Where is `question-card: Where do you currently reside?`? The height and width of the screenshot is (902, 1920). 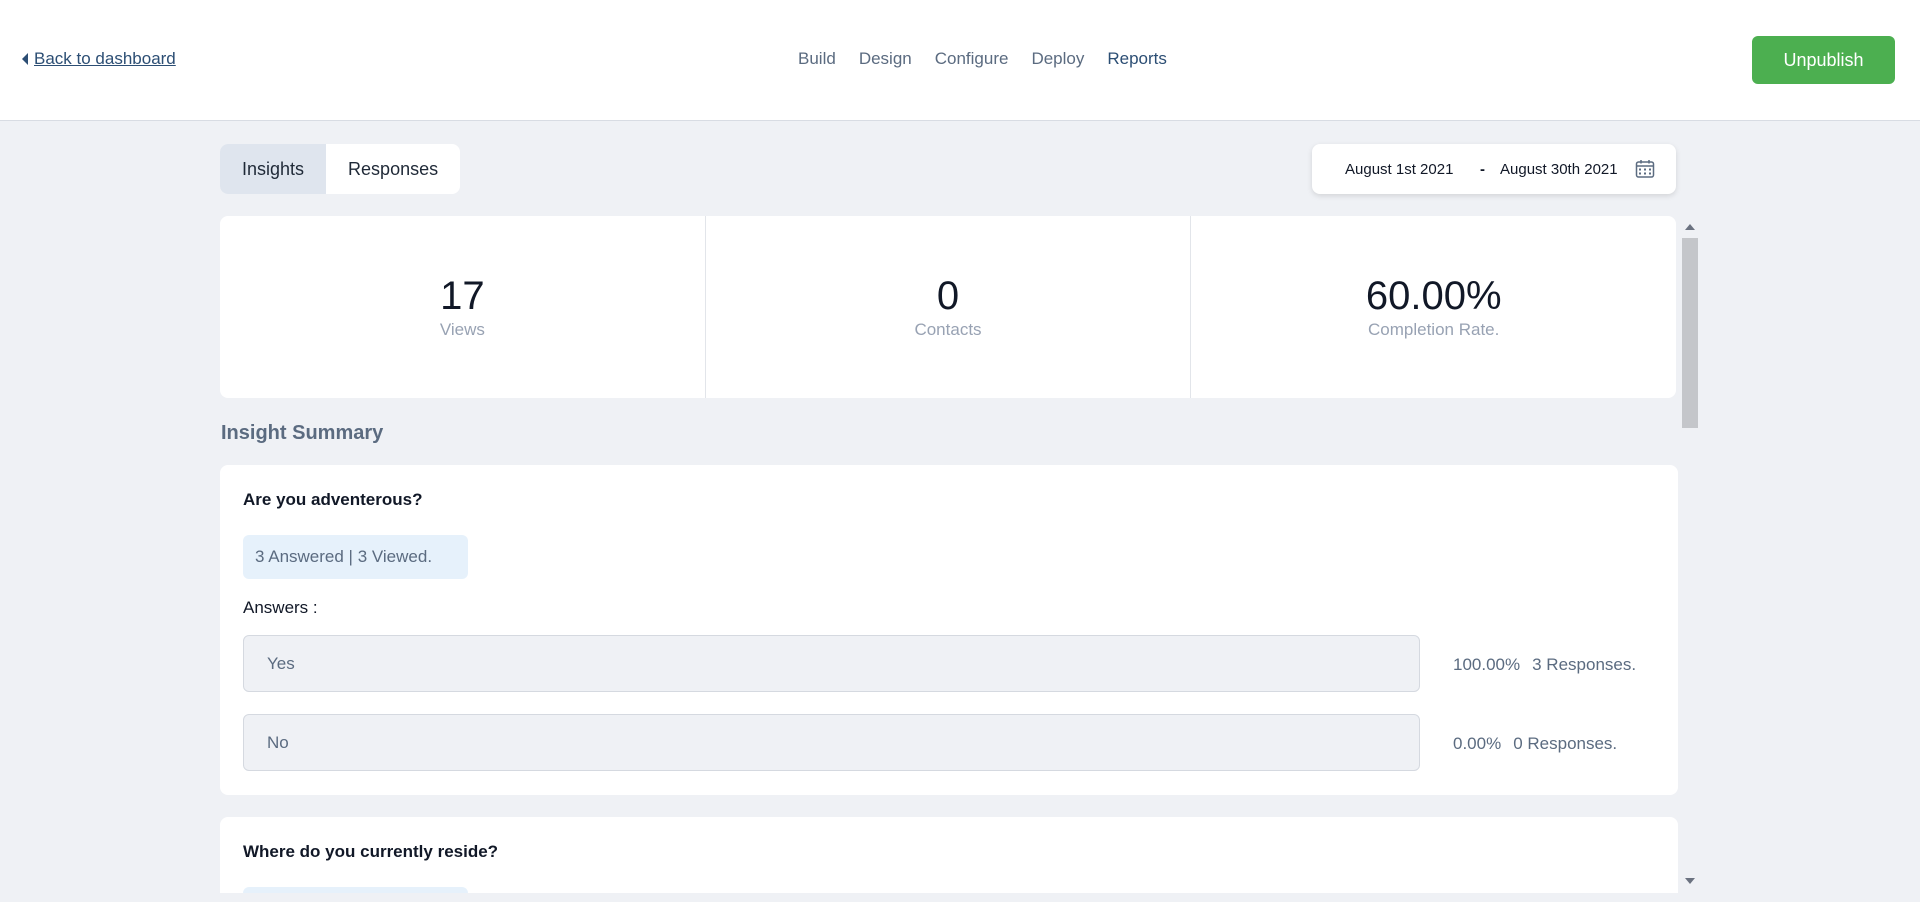
question-card: Where do you currently reside? is located at coordinates (949, 855).